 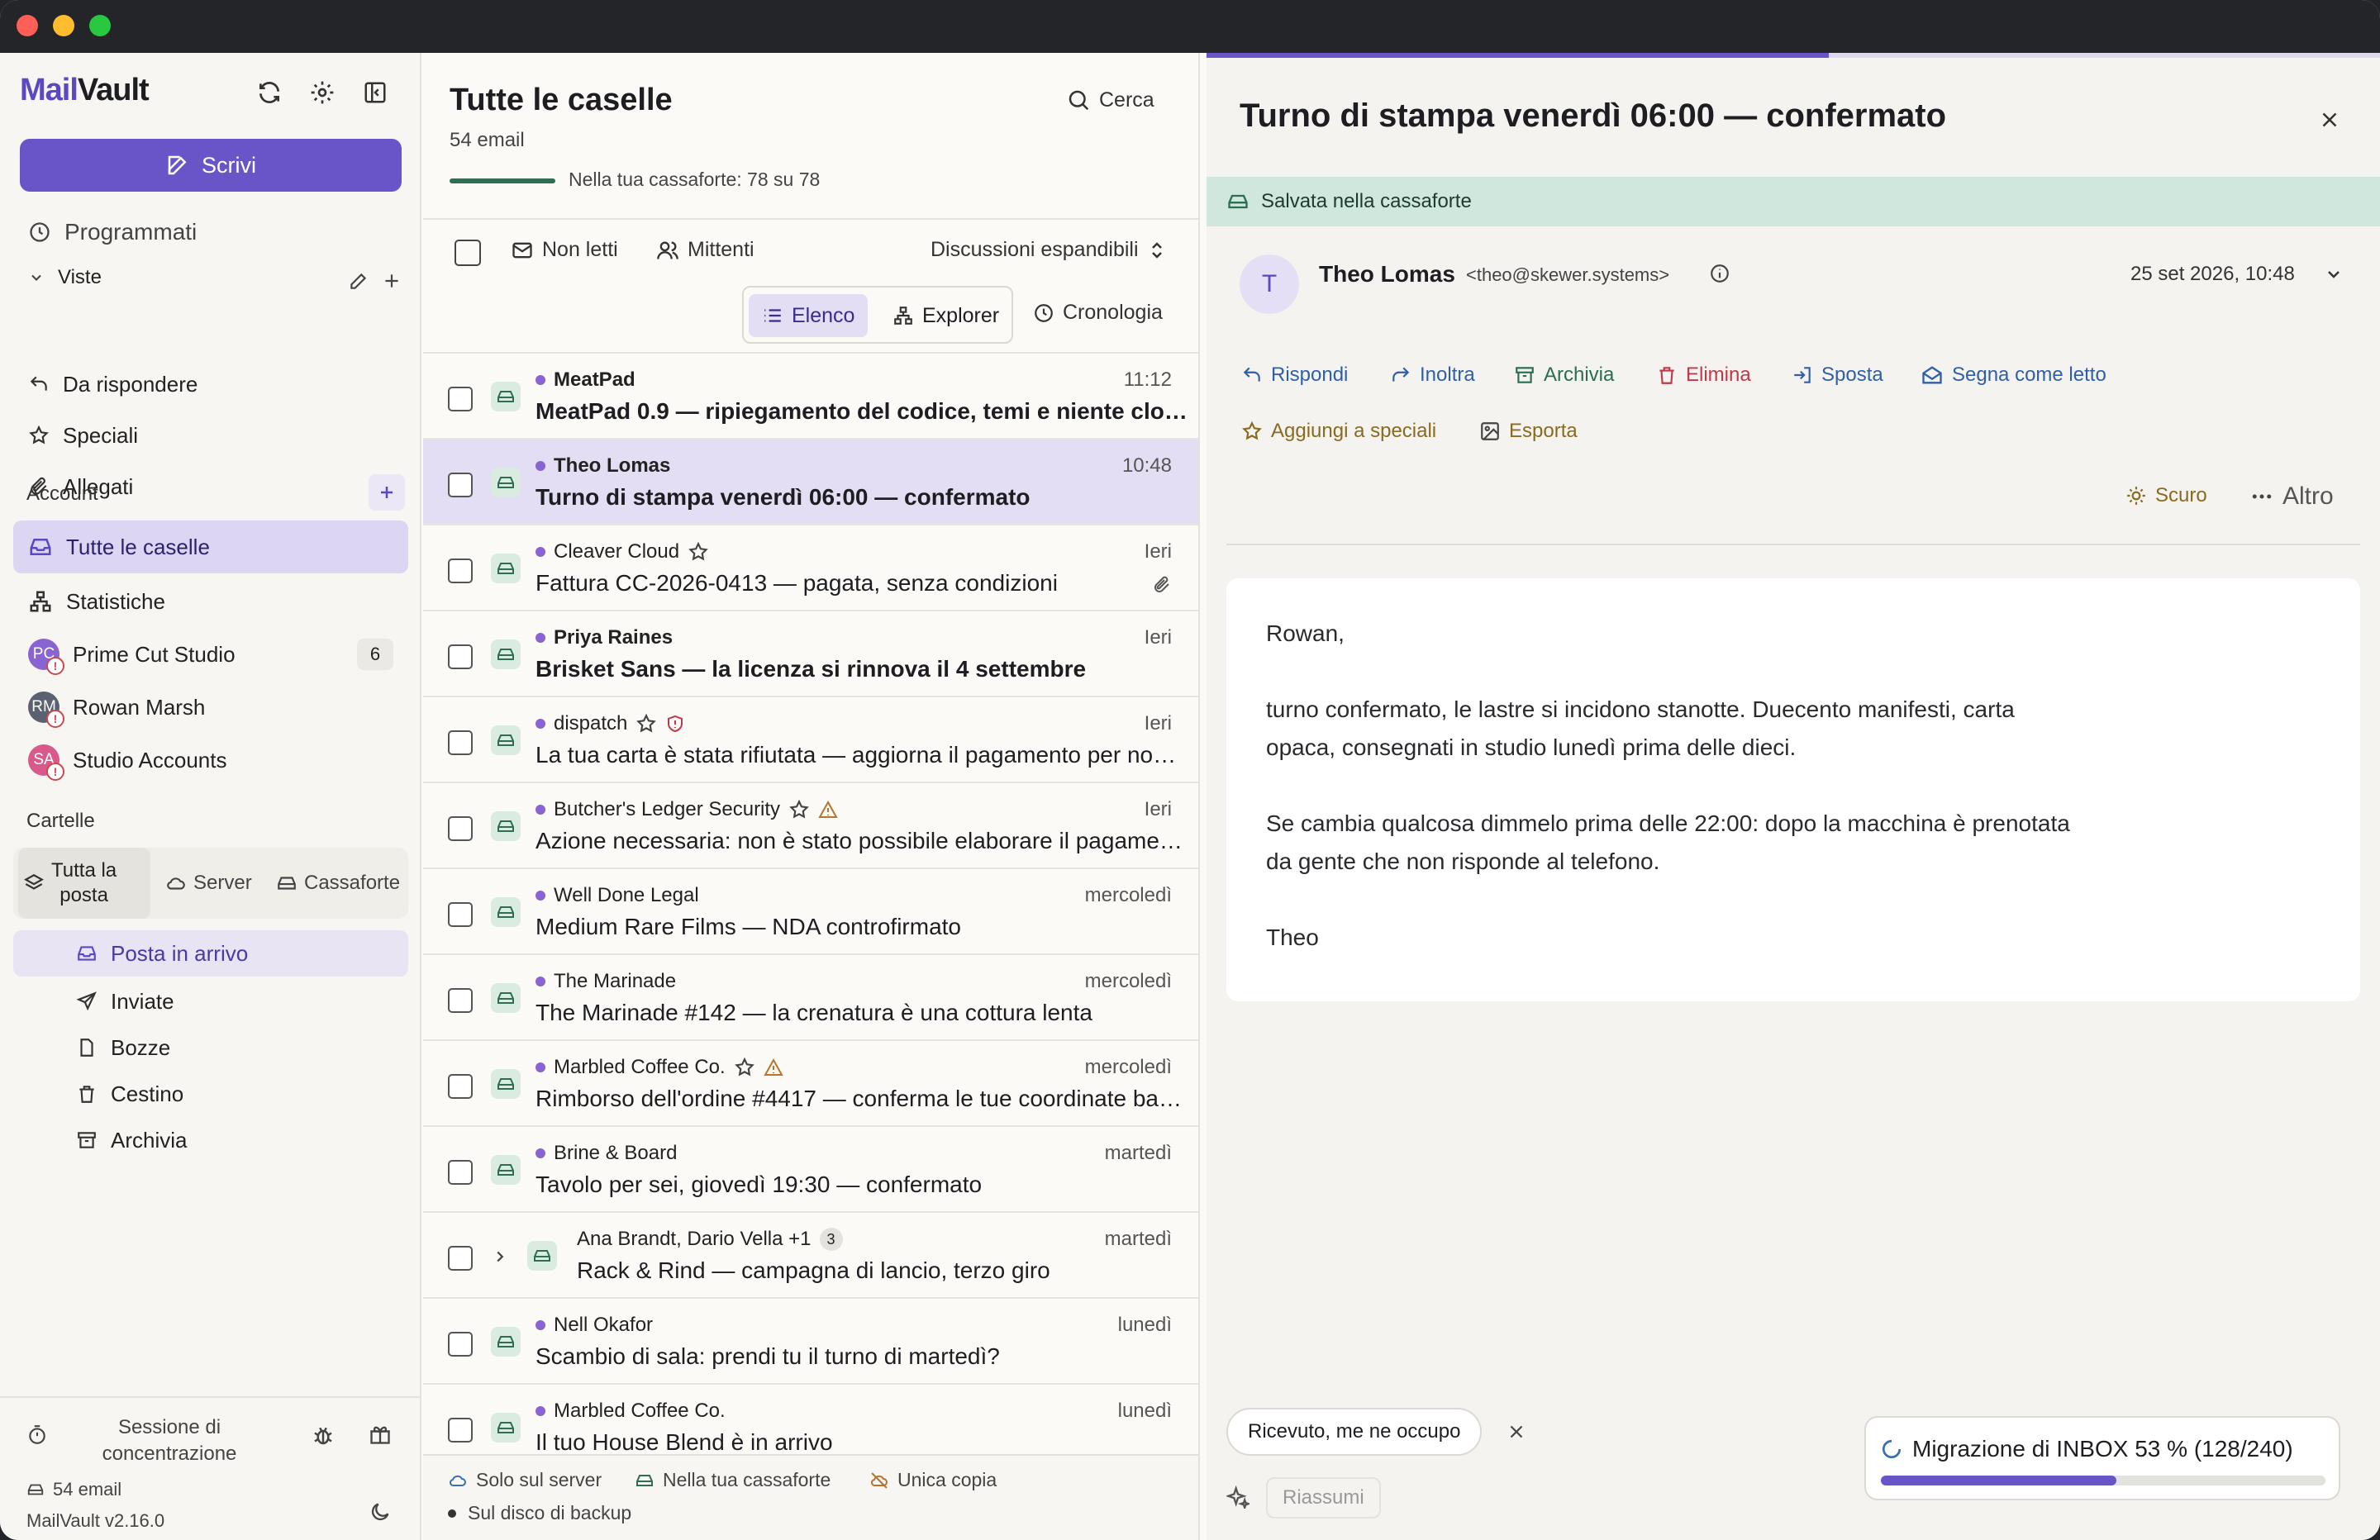 What do you see at coordinates (210, 384) in the screenshot?
I see `view-to-reply: Da rispondere` at bounding box center [210, 384].